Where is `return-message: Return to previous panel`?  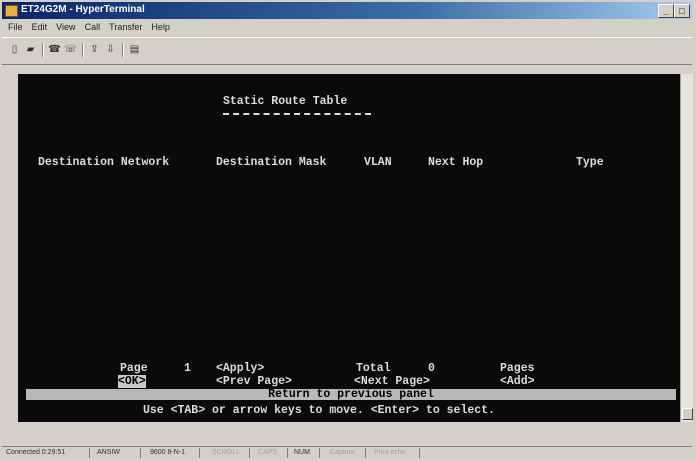
return-message: Return to previous panel is located at coordinates (351, 394).